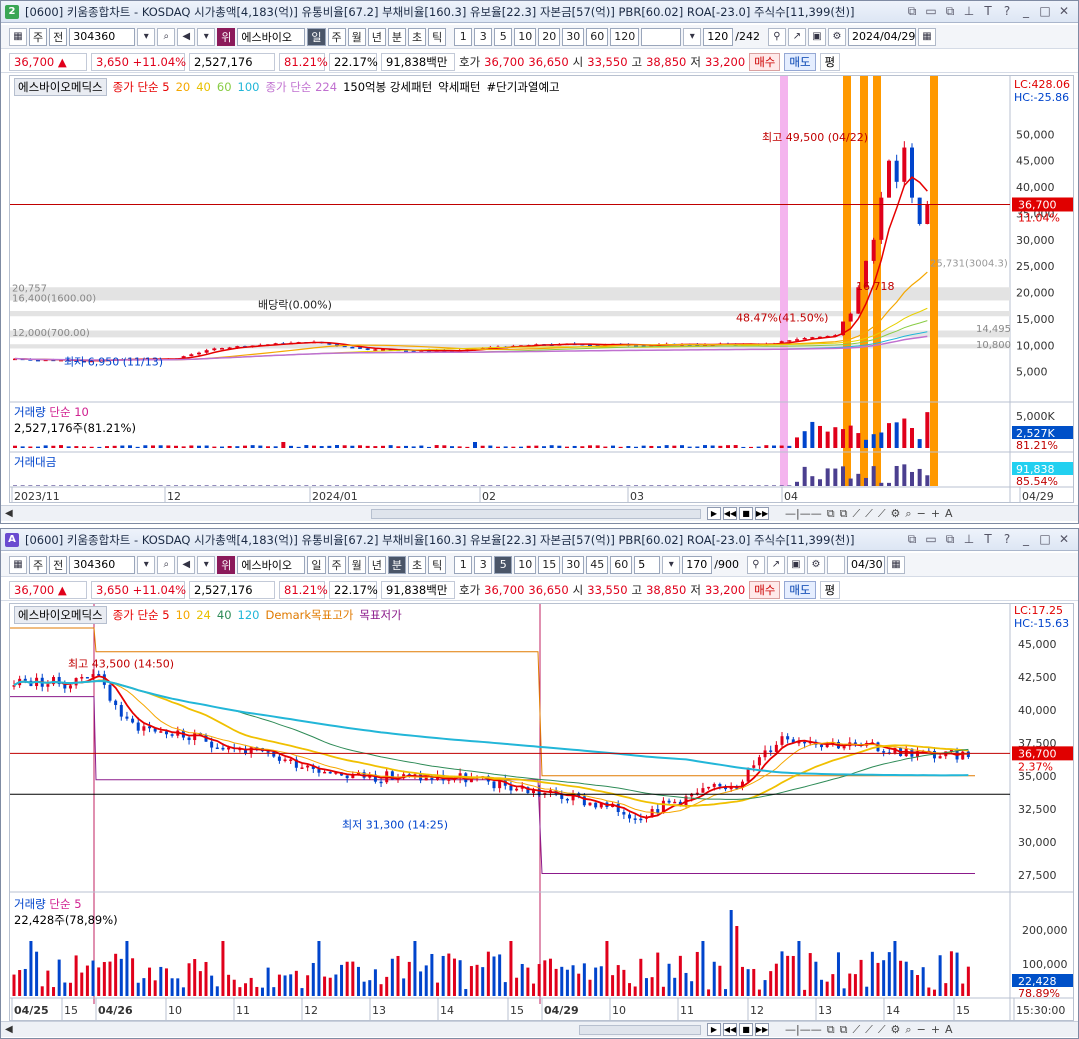  What do you see at coordinates (881, 36) in the screenshot?
I see `date-input: 2024/04/29` at bounding box center [881, 36].